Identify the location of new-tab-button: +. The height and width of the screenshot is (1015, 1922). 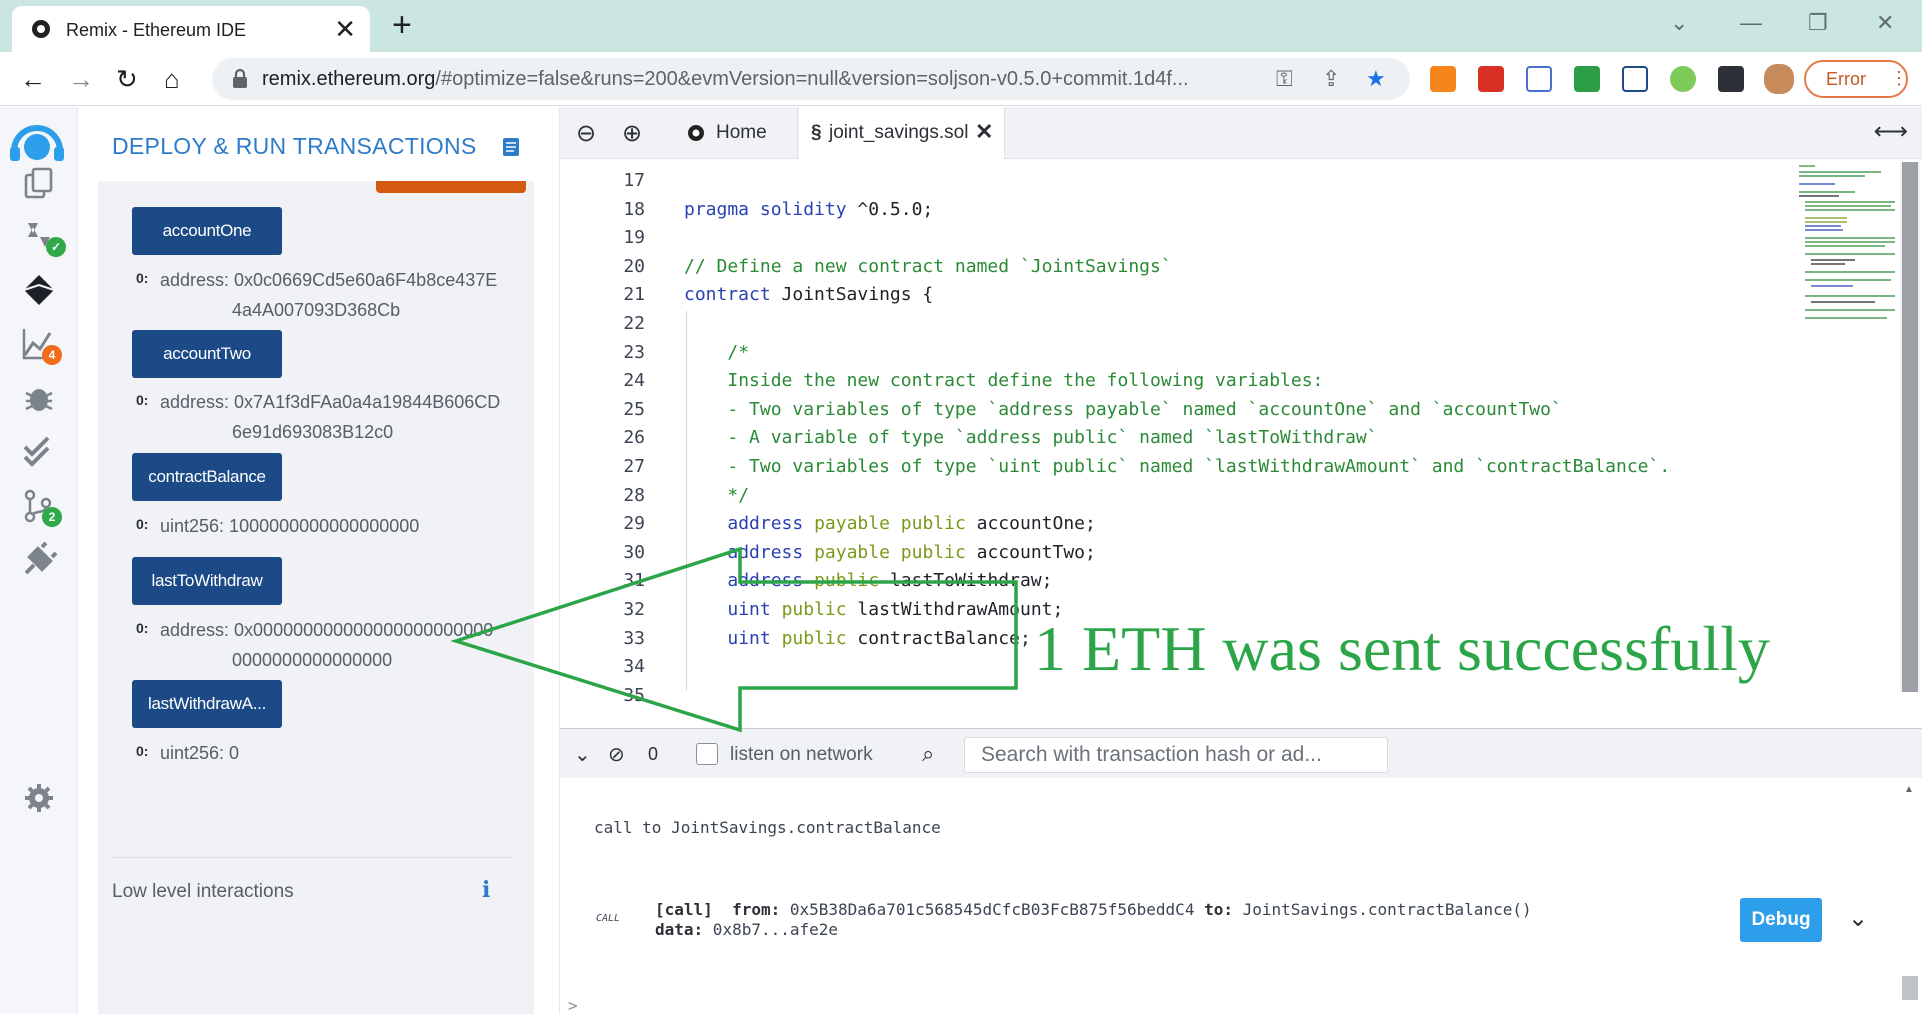
(402, 25).